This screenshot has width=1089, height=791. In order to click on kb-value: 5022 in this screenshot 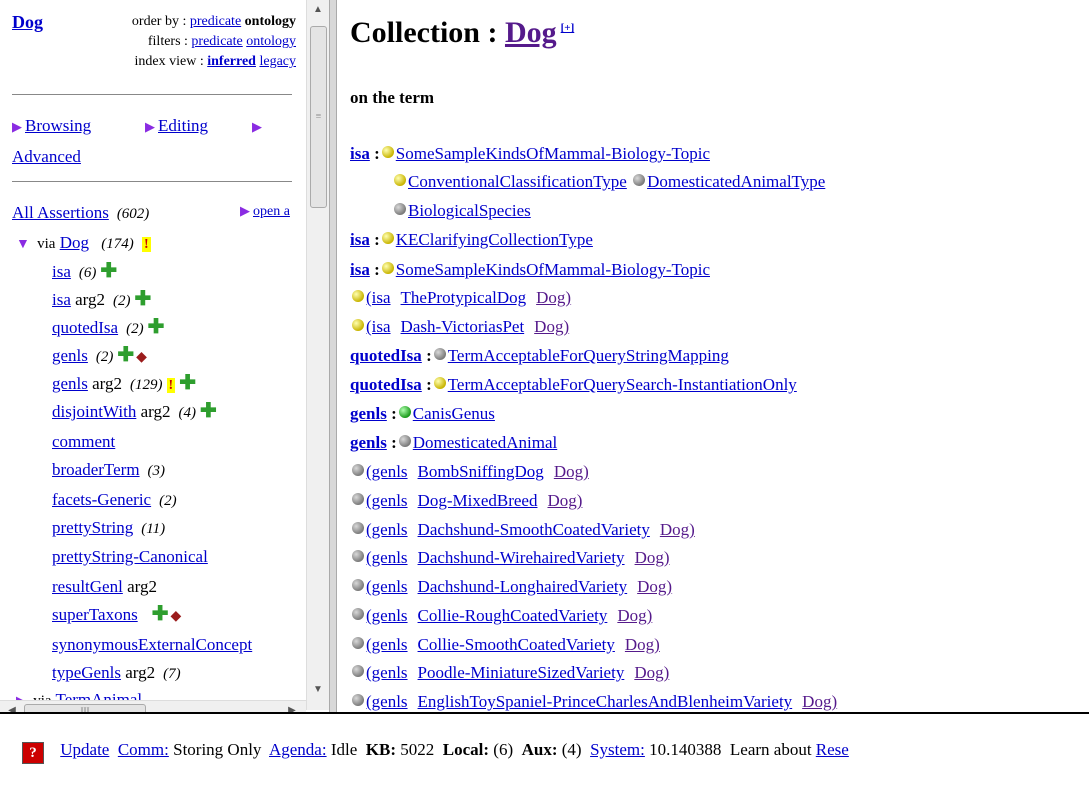, I will do `click(417, 749)`.